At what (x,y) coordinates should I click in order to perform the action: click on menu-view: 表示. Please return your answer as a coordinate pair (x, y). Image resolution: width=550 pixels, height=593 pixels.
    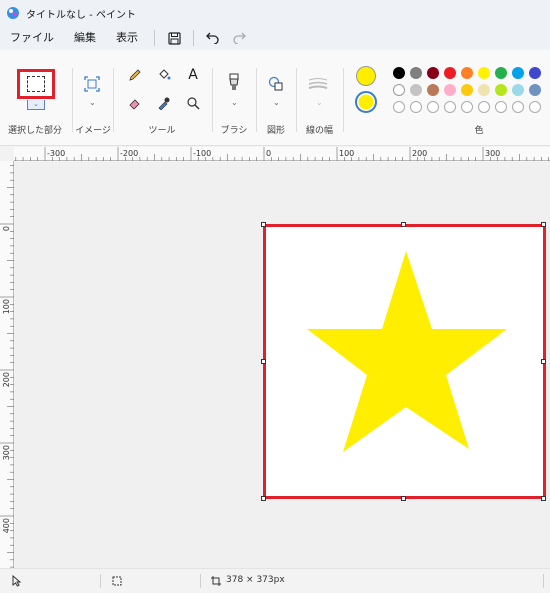
    Looking at the image, I should click on (127, 38).